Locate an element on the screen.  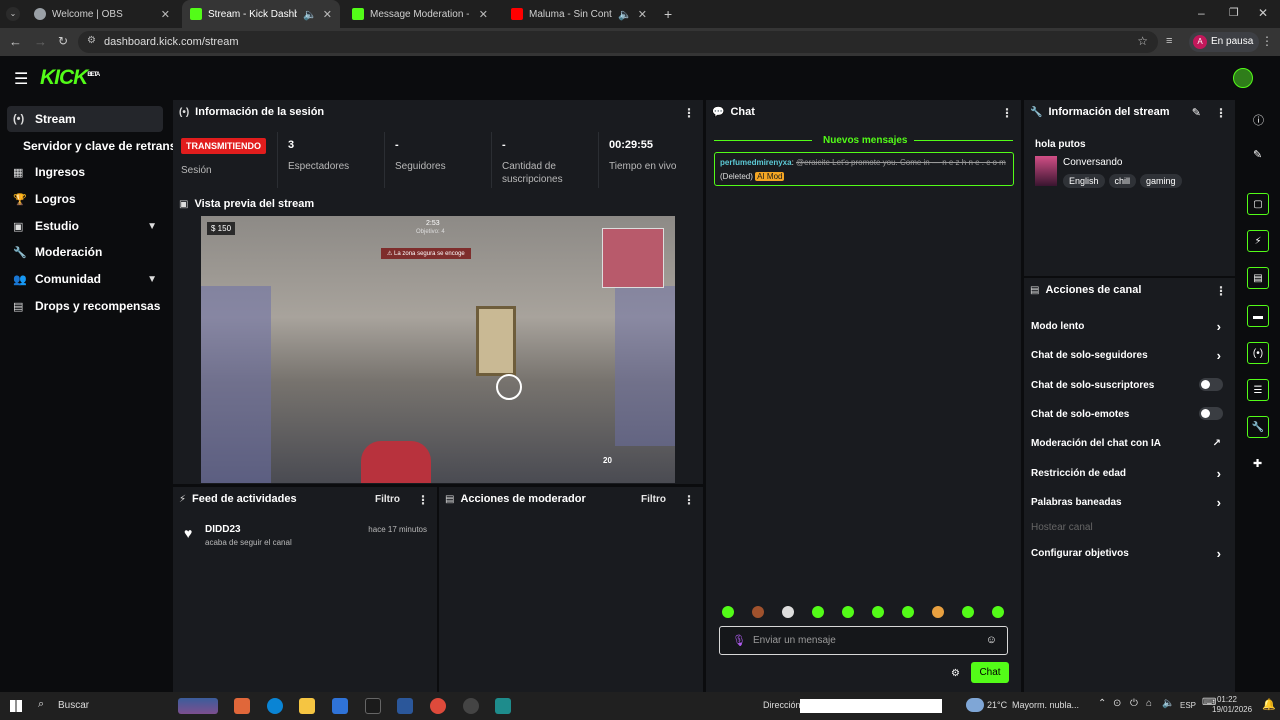
chat-username: perfumedmirenyxa is located at coordinates (756, 162).